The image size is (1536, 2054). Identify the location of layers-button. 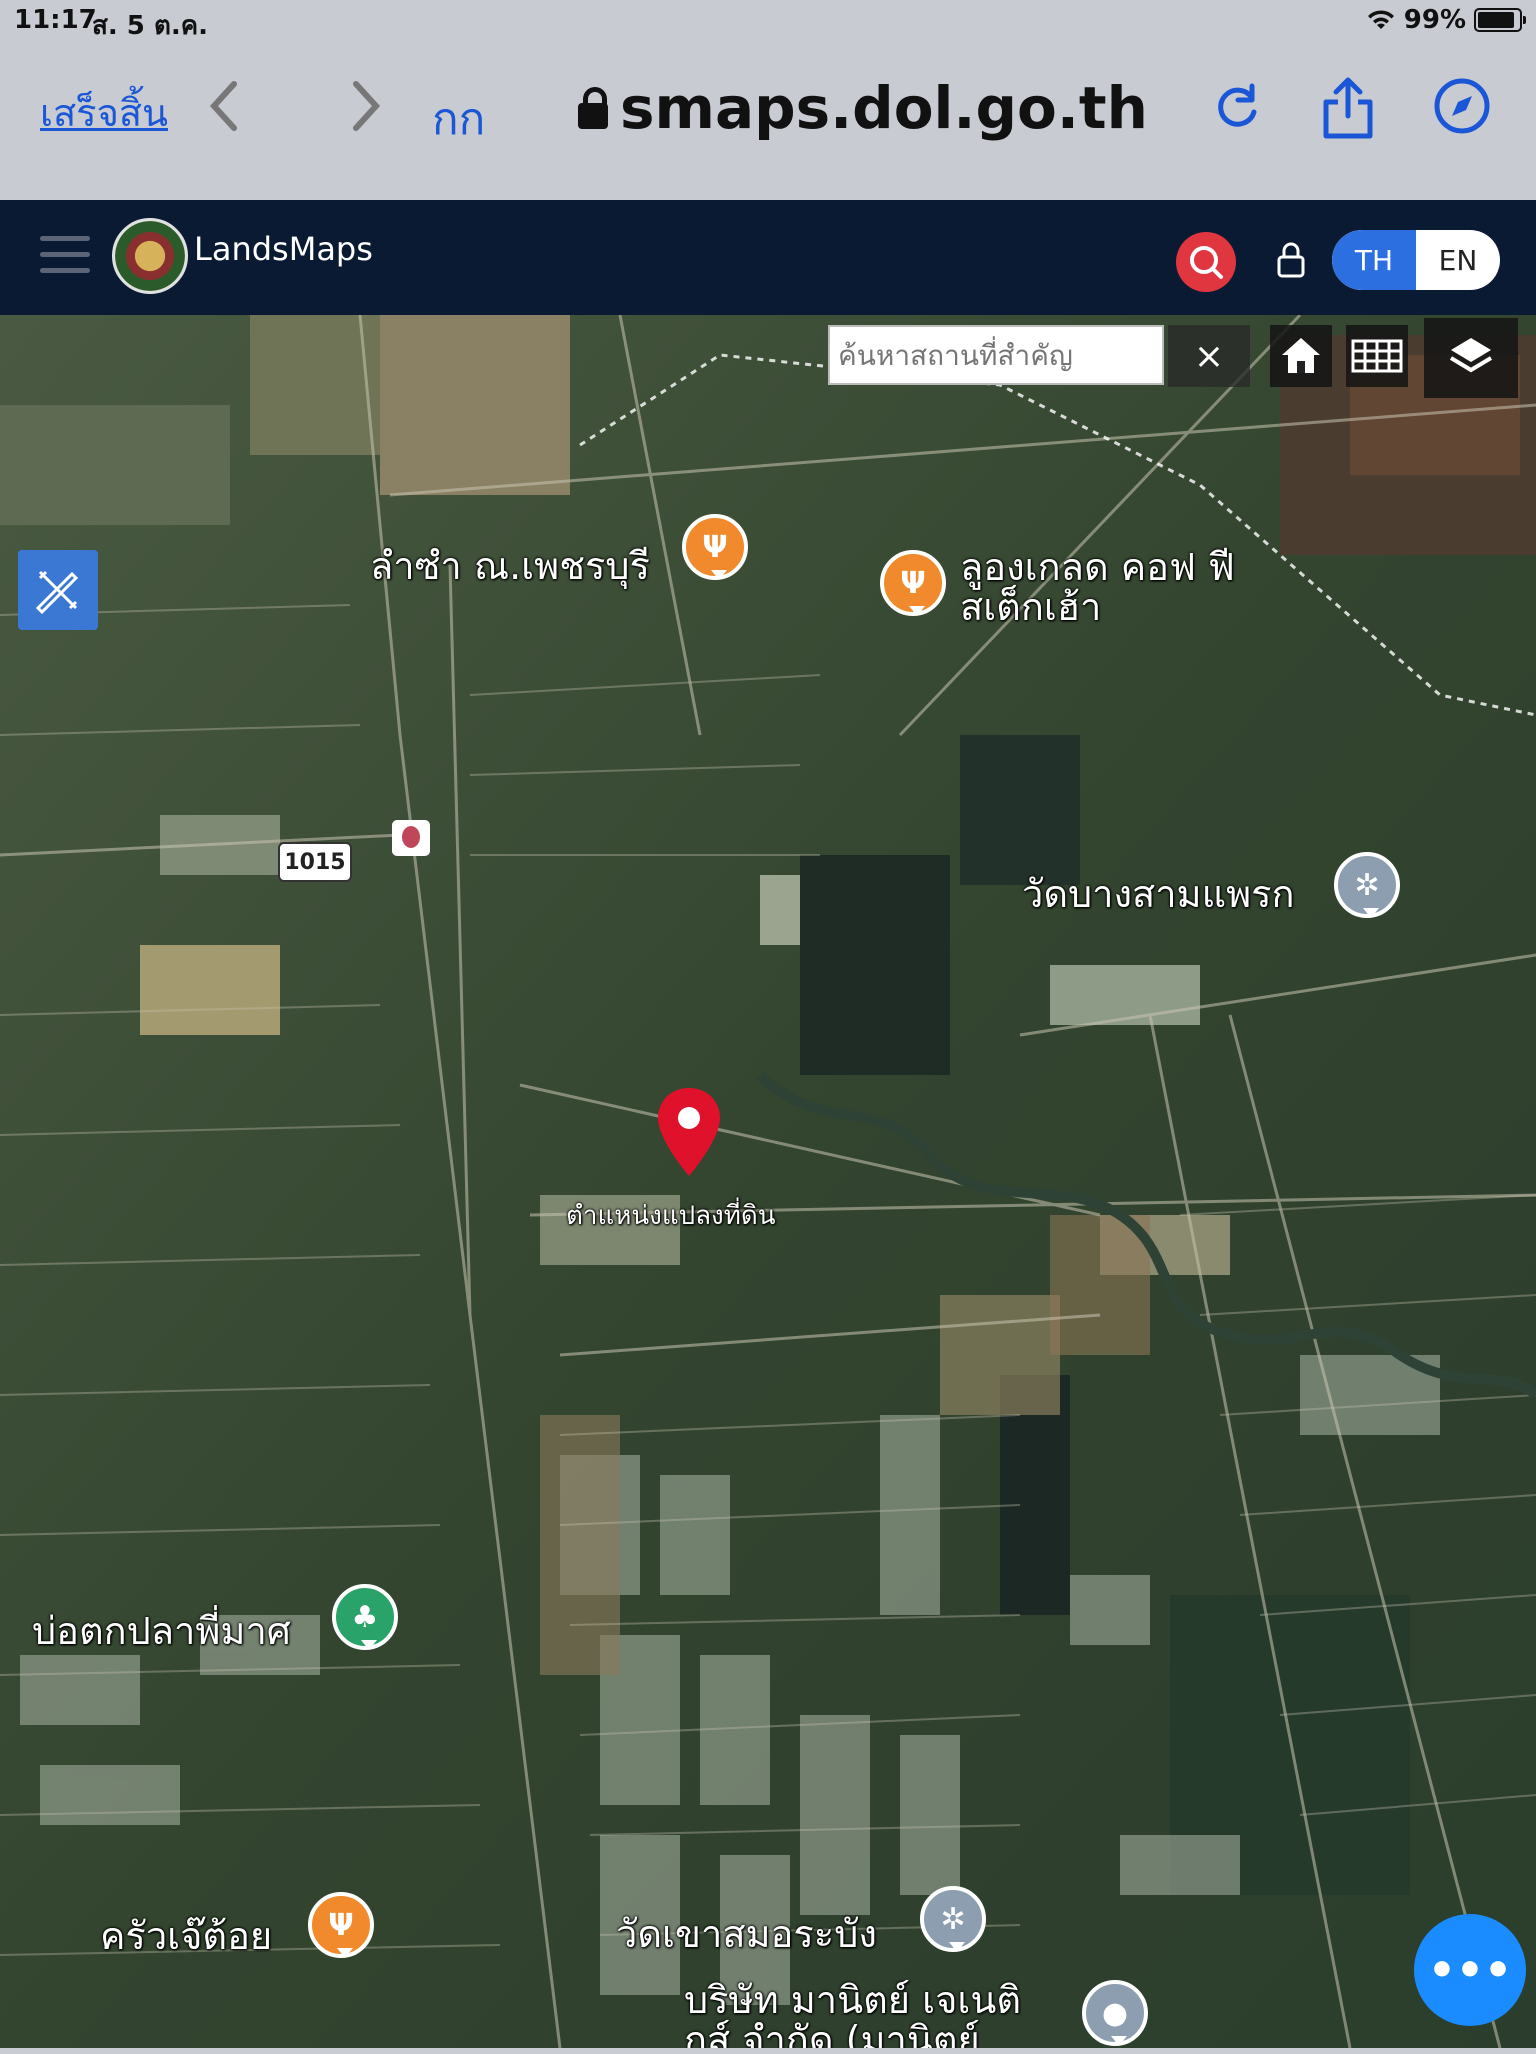
(1471, 358).